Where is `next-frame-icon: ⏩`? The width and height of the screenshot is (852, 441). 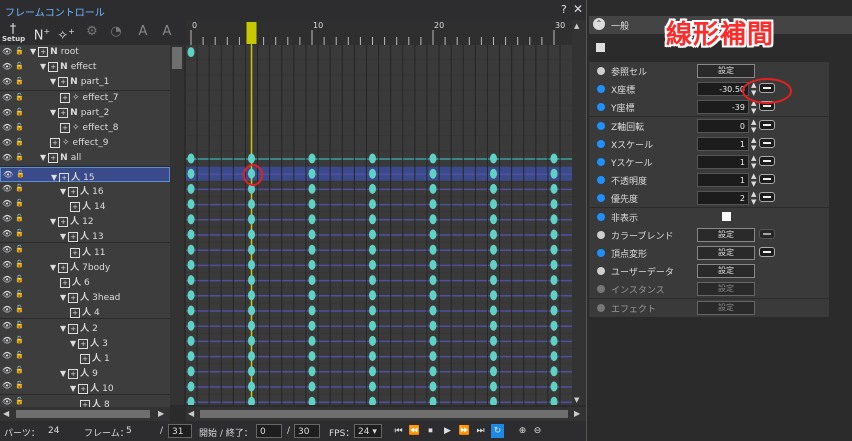
next-frame-icon: ⏩ is located at coordinates (464, 431).